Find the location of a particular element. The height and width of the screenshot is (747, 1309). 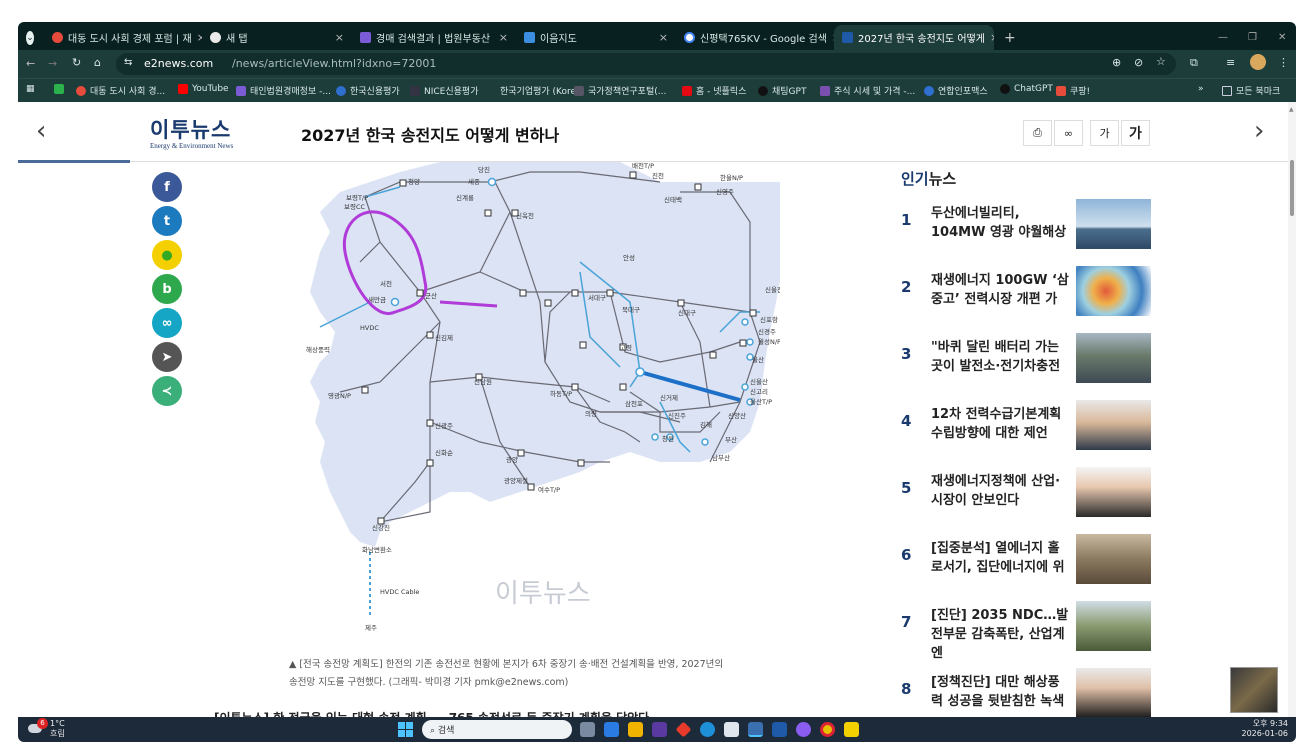

popular-news-item: 2 재생에너지 100GW ‘삼중고’ 전력시장 개편 가 is located at coordinates (1033, 296).